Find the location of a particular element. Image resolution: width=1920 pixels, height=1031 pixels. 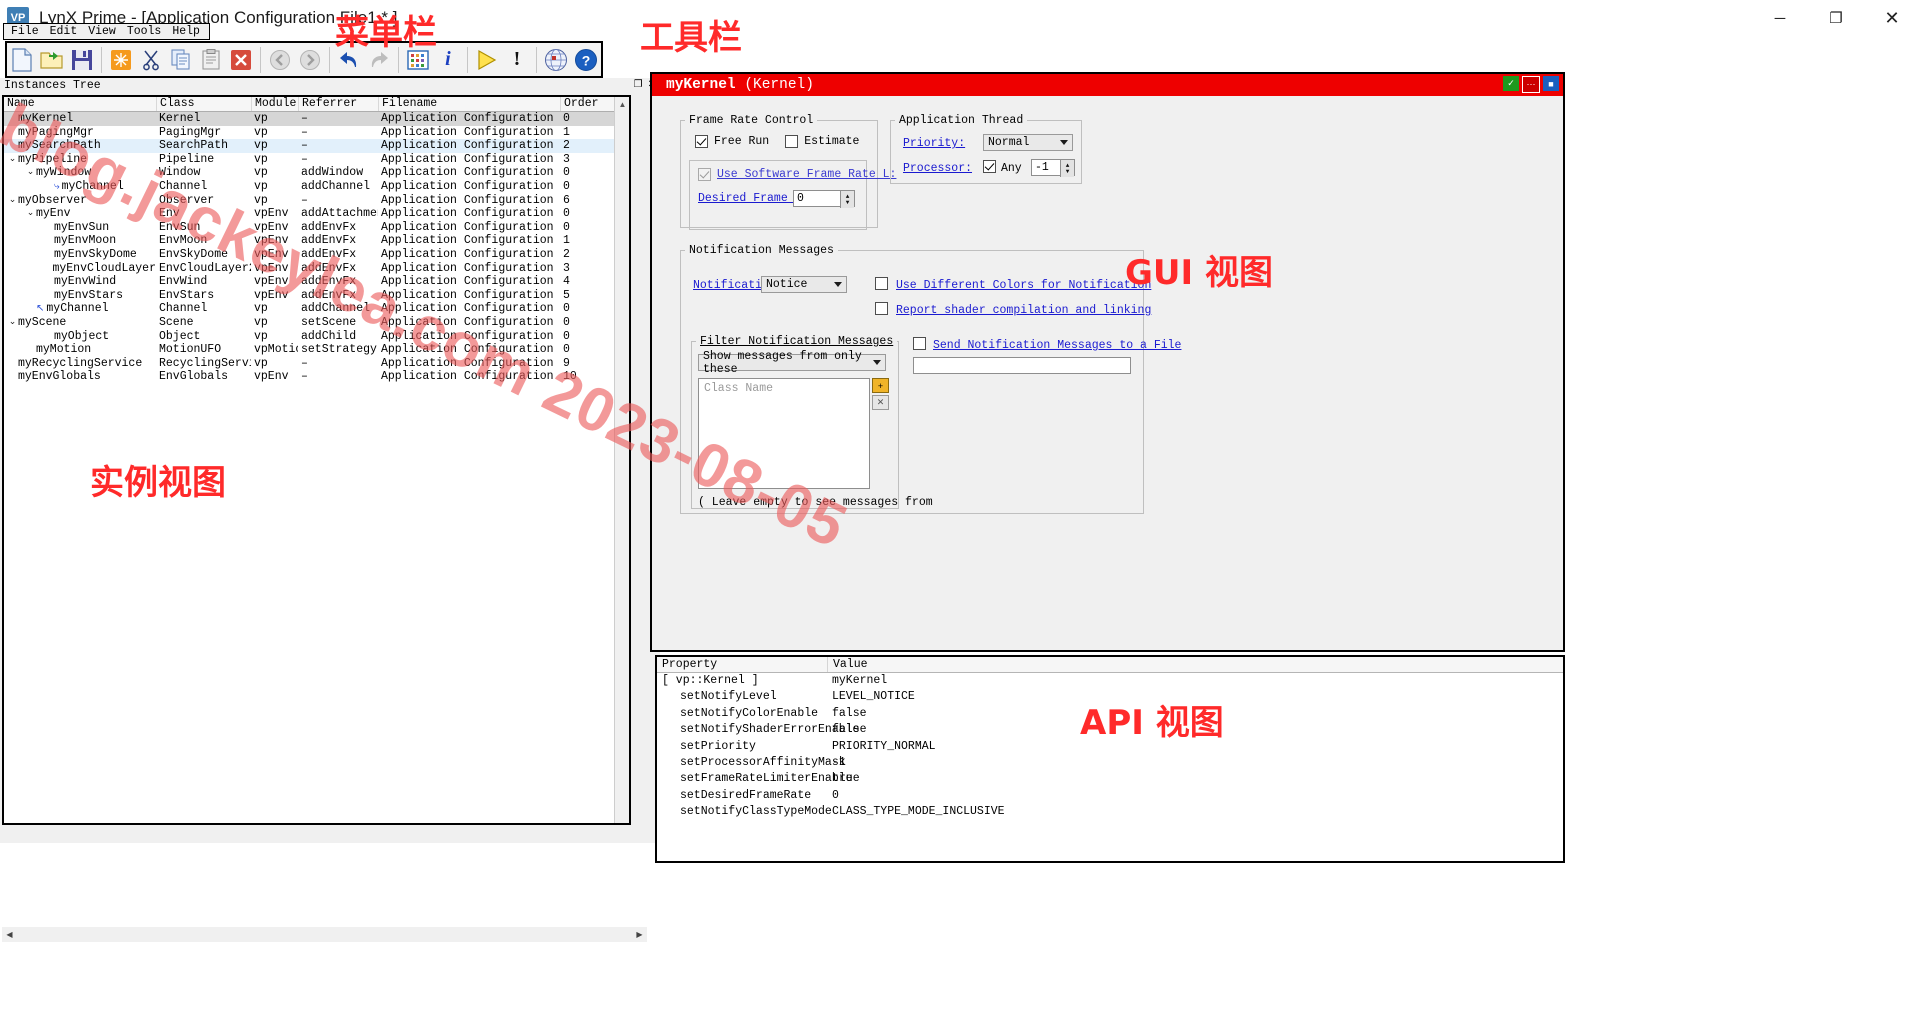

api-column-value: Value is located at coordinates (1194, 664).